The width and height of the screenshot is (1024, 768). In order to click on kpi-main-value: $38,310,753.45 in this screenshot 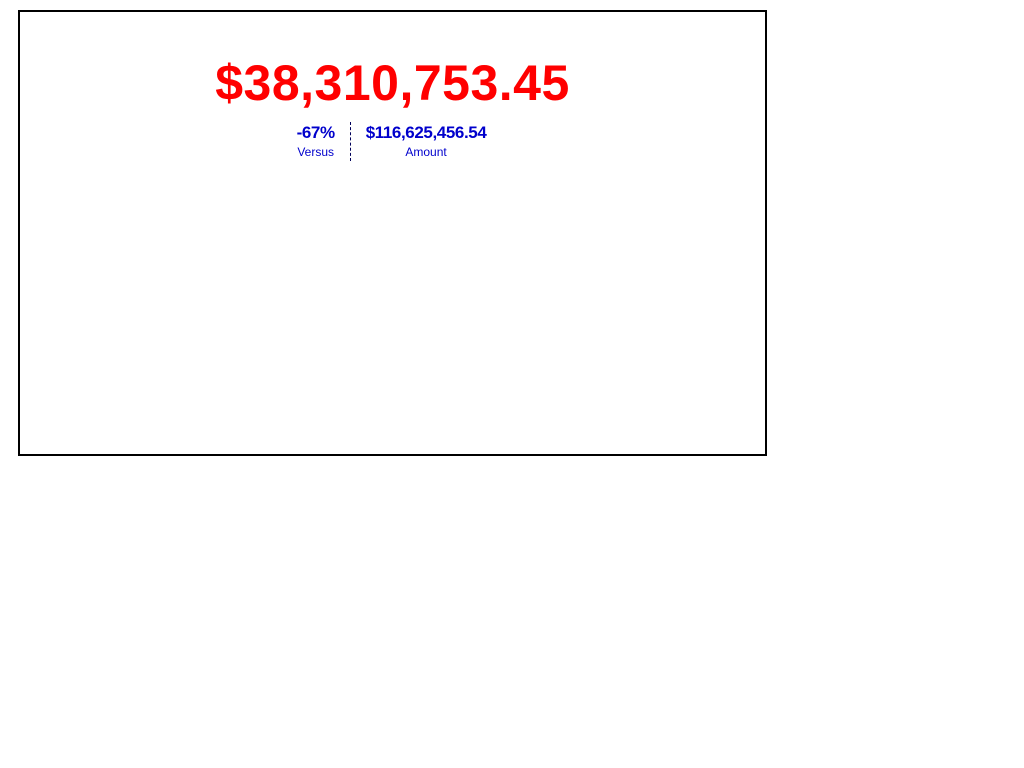, I will do `click(392, 83)`.